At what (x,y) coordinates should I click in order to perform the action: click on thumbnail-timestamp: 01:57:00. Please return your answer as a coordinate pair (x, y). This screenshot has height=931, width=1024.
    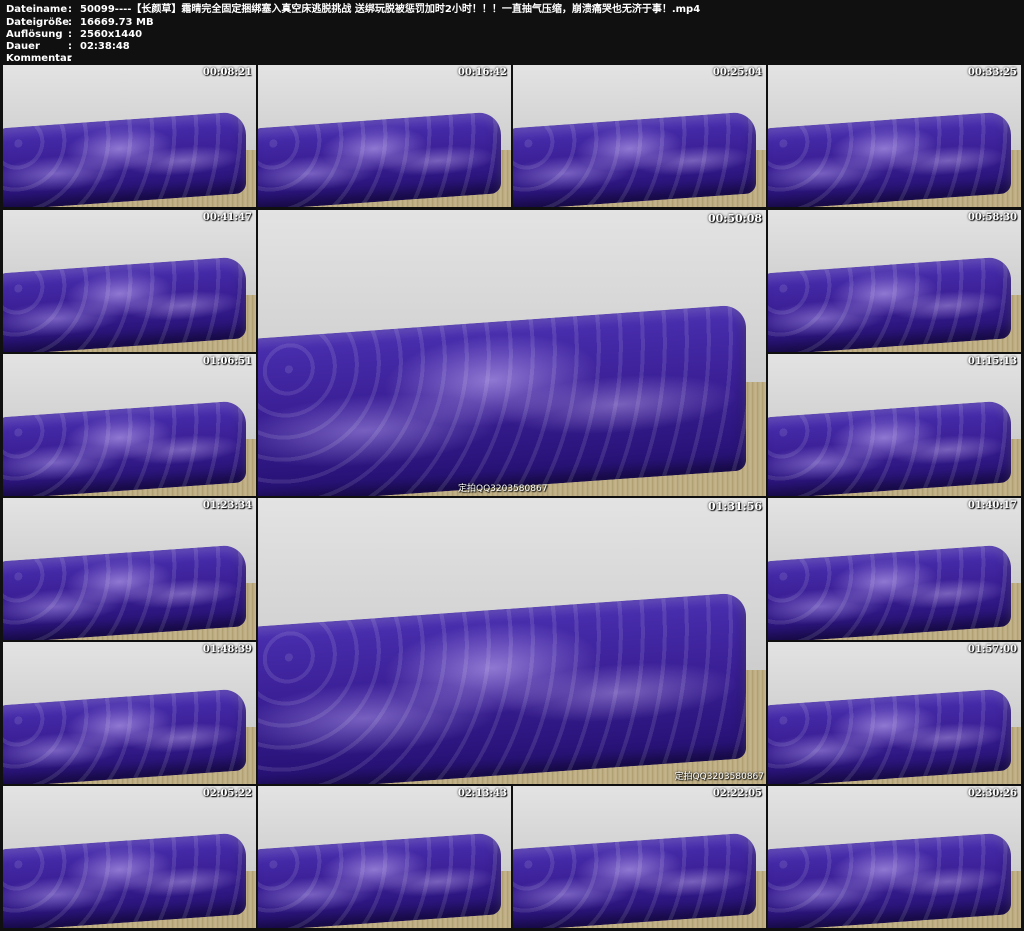
    Looking at the image, I should click on (992, 649).